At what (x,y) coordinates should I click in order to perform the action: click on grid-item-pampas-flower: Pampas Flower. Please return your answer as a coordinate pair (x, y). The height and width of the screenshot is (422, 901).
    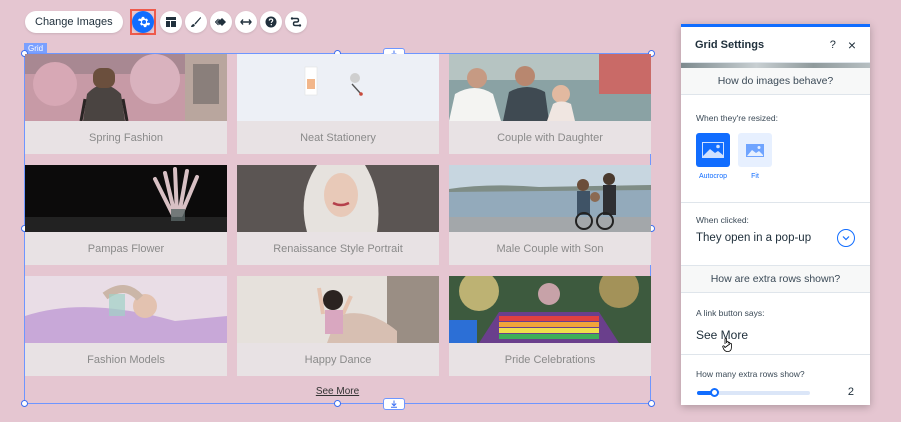
    Looking at the image, I should click on (126, 215).